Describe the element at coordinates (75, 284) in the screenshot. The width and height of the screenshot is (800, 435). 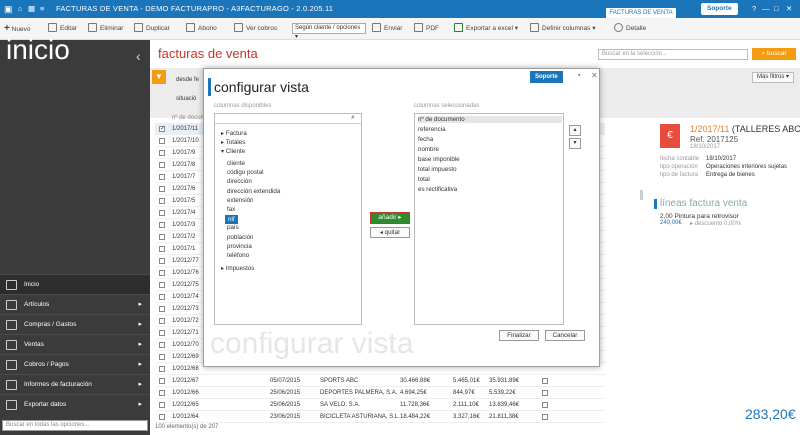
I see `sidebar-item-inicio: Inicio` at that location.